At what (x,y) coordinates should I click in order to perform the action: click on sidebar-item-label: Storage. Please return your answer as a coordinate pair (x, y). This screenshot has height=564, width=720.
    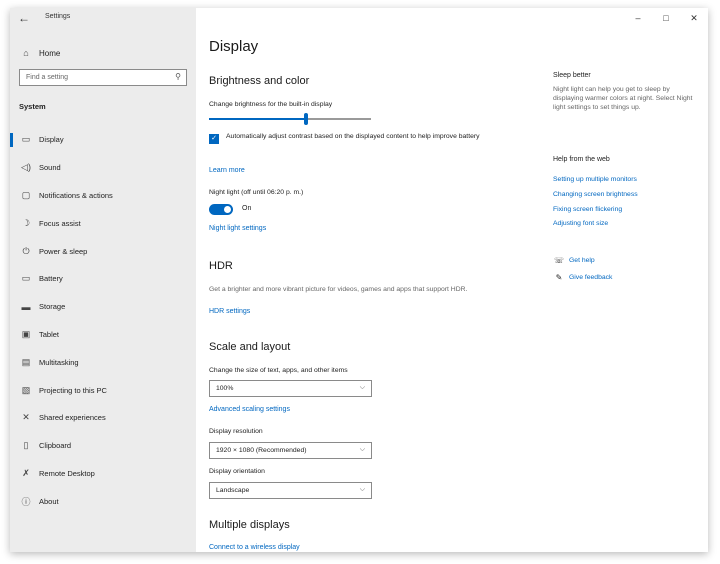
    Looking at the image, I should click on (52, 307).